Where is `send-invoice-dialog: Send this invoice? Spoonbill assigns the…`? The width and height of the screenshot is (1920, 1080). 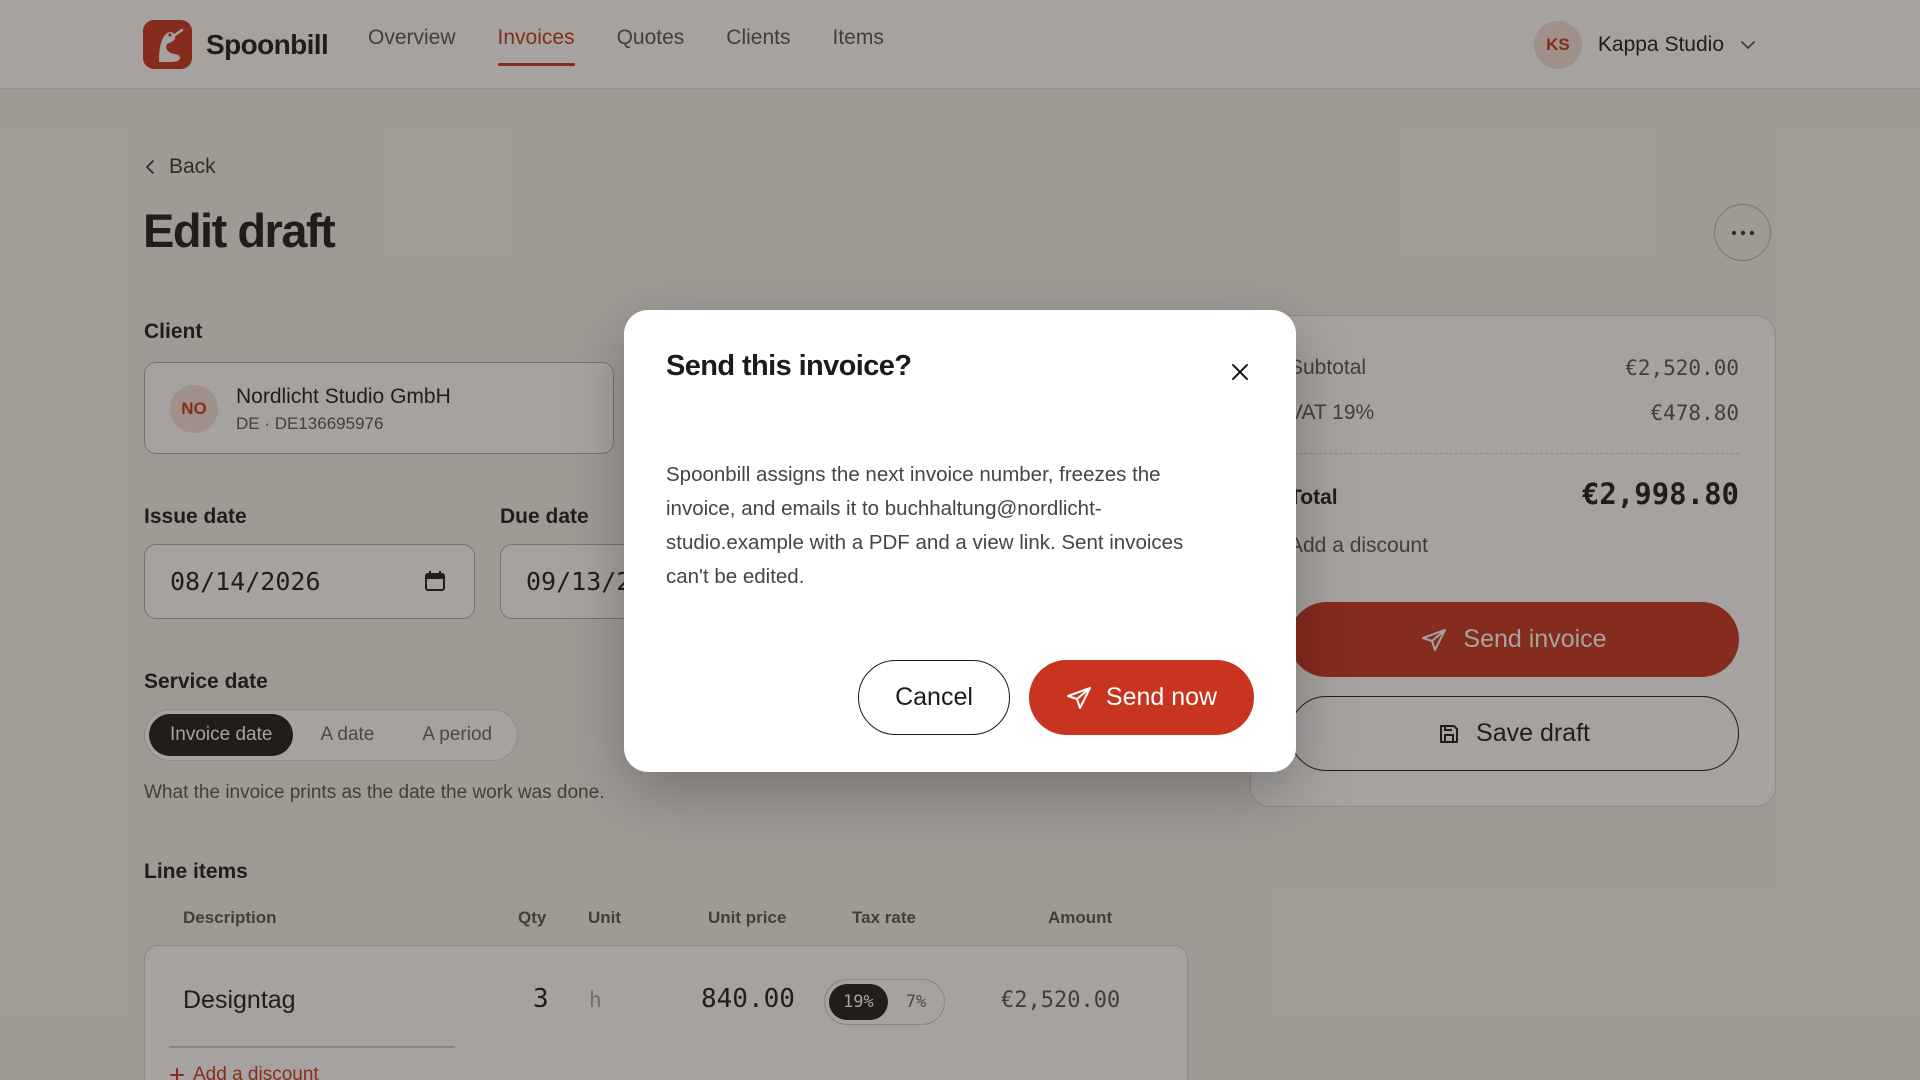
send-invoice-dialog: Send this invoice? Spoonbill assigns the… is located at coordinates (960, 541).